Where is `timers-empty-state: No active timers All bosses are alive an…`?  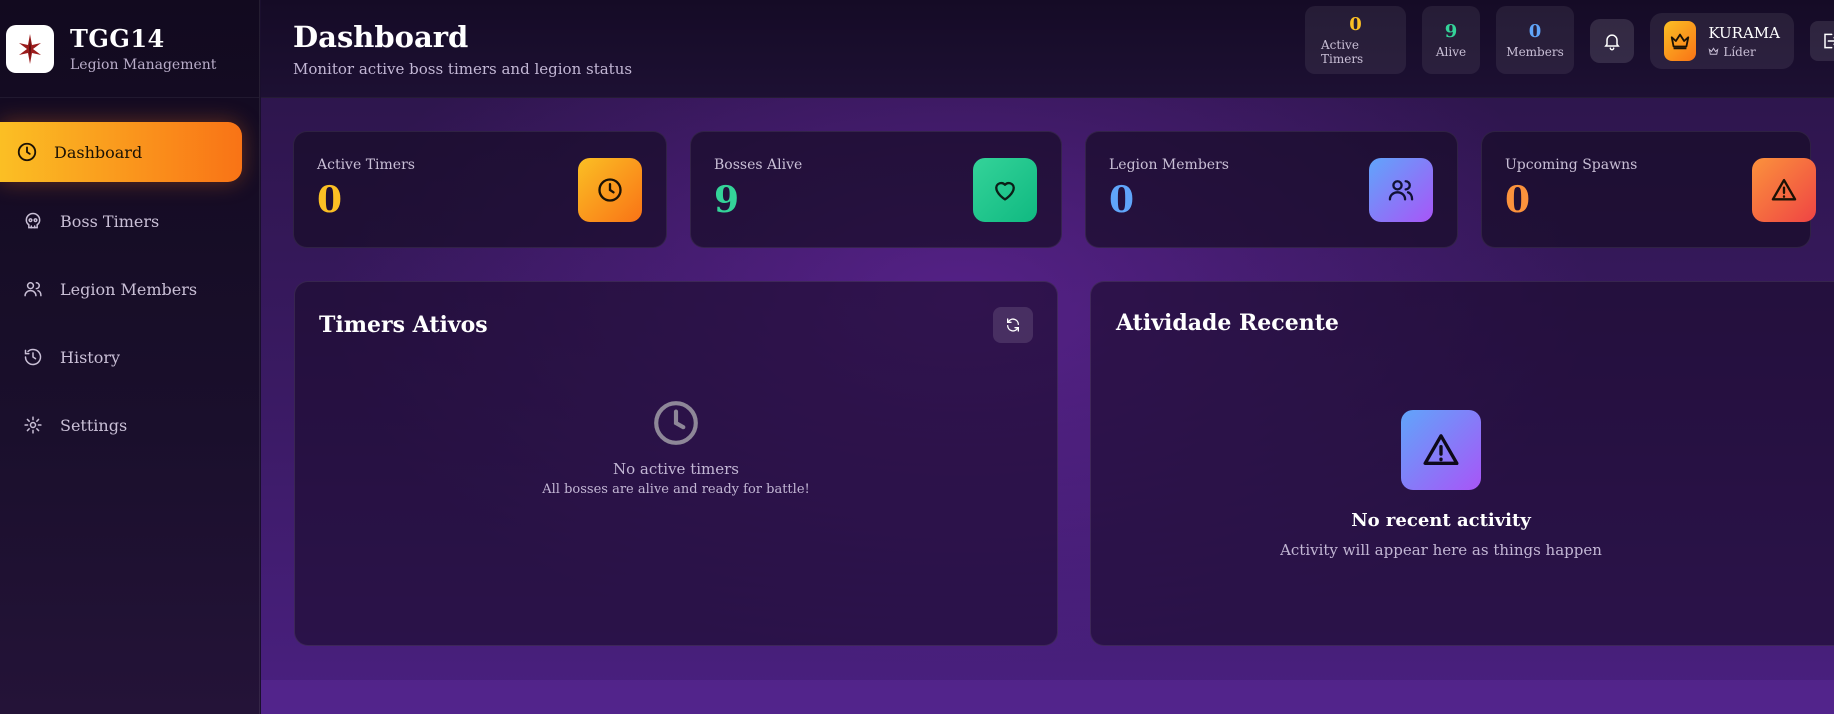 timers-empty-state: No active timers All bosses are alive an… is located at coordinates (676, 447).